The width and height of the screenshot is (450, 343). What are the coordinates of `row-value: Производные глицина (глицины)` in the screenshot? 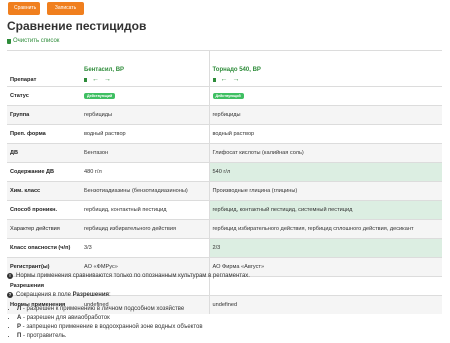 It's located at (325, 191).